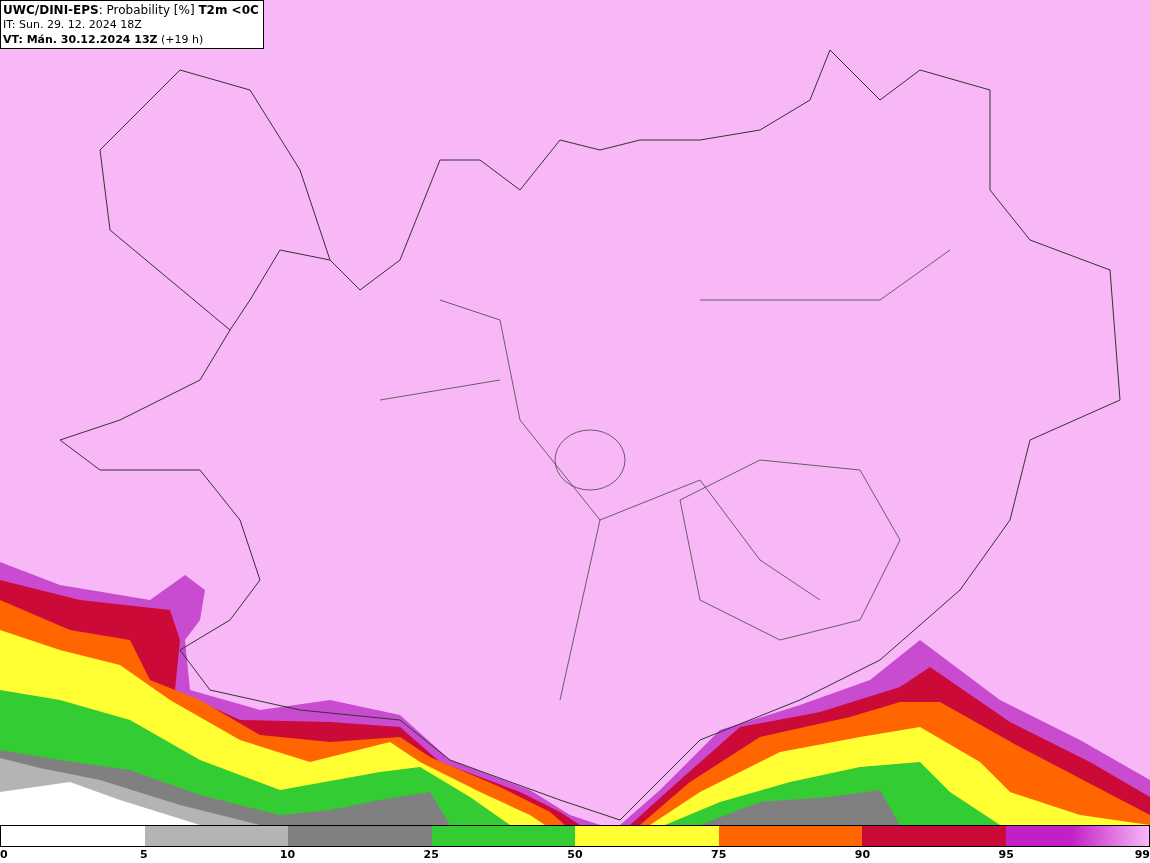  I want to click on legend-label: 25, so click(431, 855).